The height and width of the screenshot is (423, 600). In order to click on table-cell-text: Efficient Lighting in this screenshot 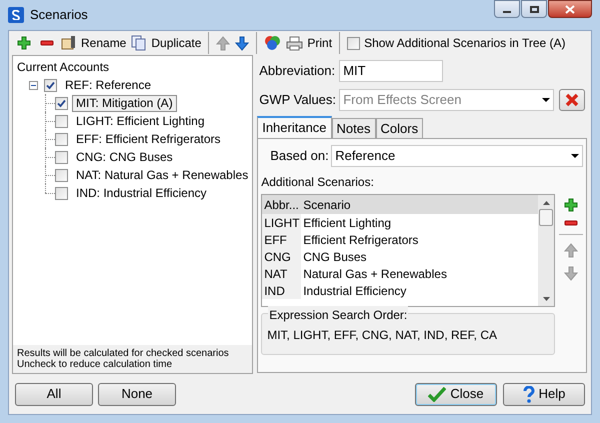, I will do `click(347, 223)`.